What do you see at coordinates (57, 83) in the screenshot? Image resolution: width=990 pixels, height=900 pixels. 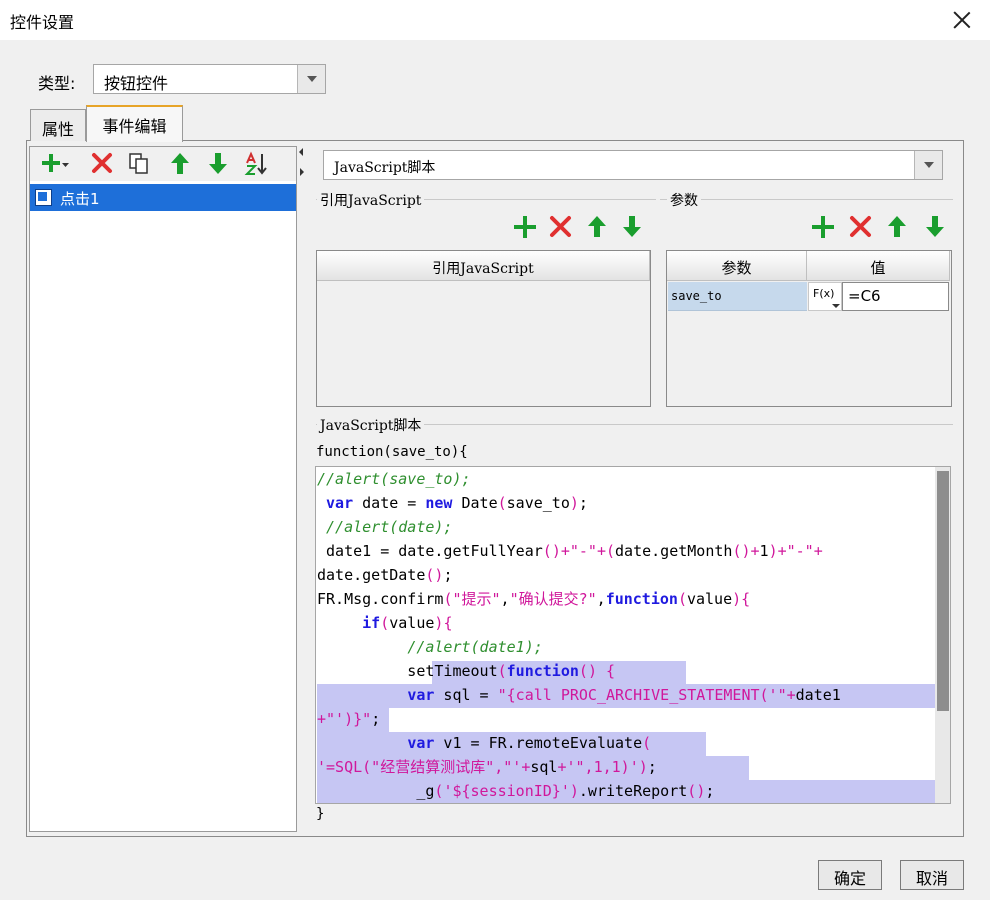 I see `type-label: 类型:` at bounding box center [57, 83].